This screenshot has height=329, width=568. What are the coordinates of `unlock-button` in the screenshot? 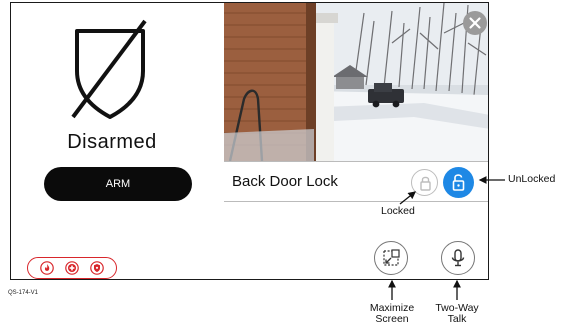 It's located at (458, 182).